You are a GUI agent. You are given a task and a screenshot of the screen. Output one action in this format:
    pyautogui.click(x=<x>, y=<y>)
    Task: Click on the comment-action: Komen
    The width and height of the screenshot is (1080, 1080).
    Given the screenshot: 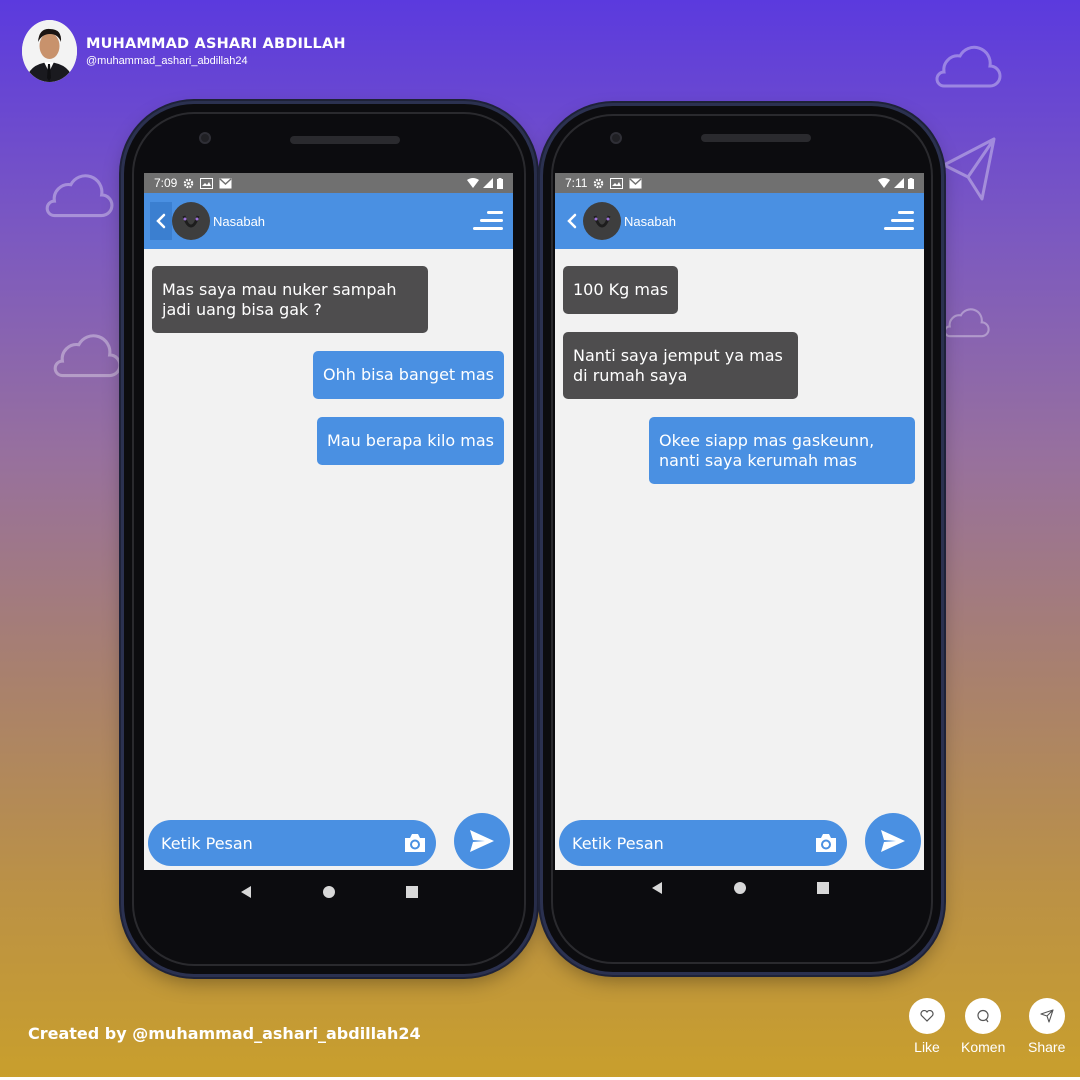 What is the action you would take?
    pyautogui.click(x=983, y=1026)
    